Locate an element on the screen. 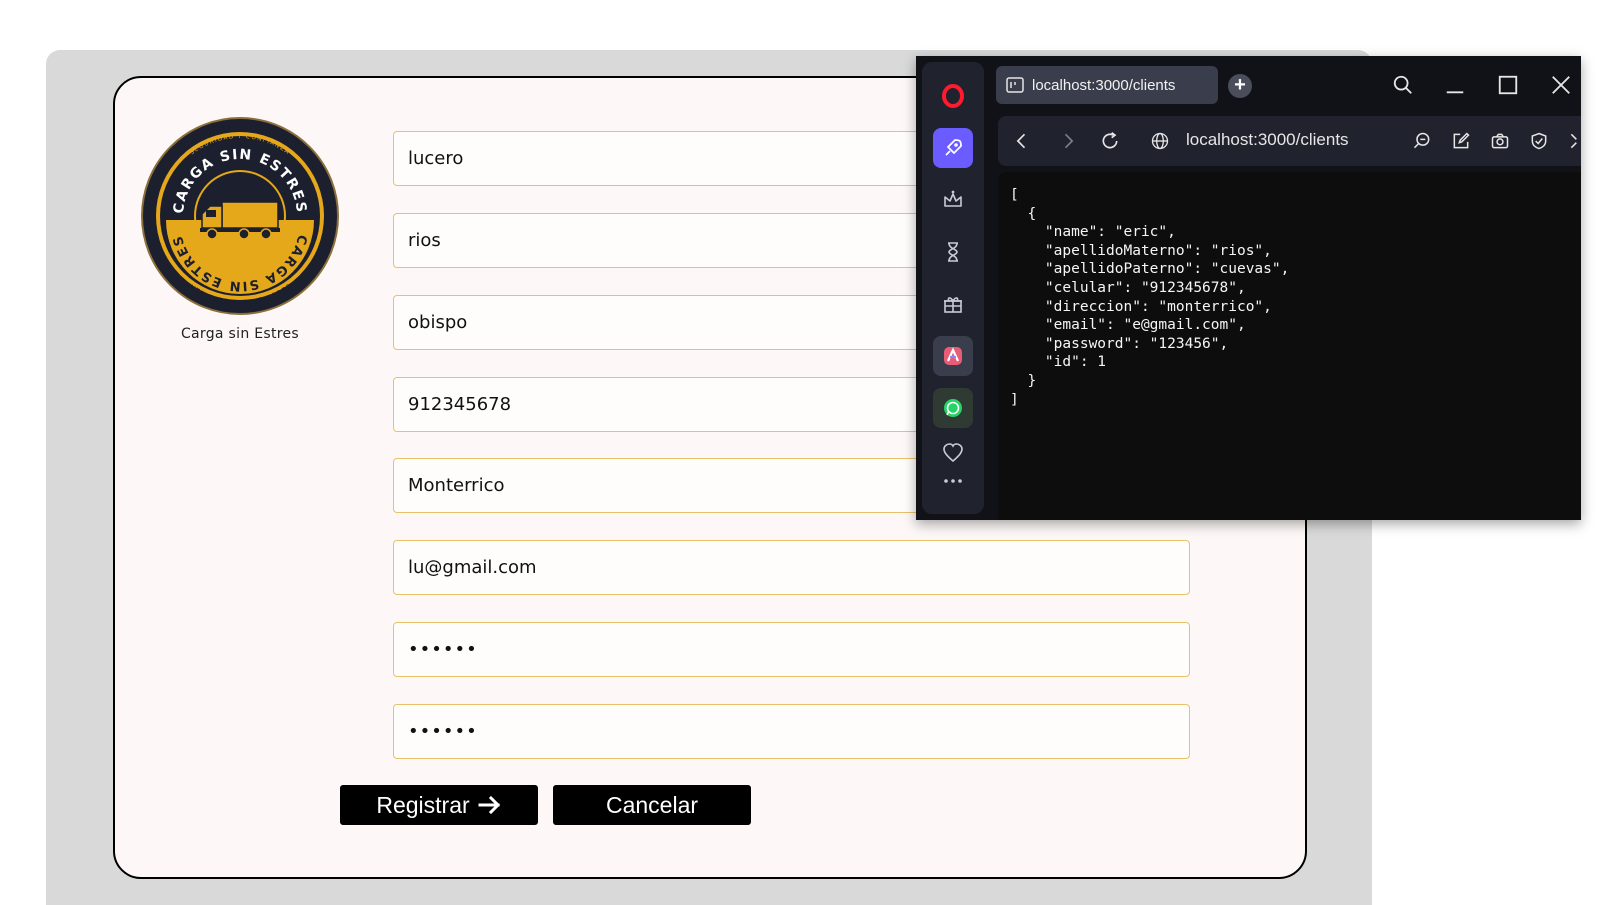 The width and height of the screenshot is (1616, 905). reload-icon is located at coordinates (1110, 141).